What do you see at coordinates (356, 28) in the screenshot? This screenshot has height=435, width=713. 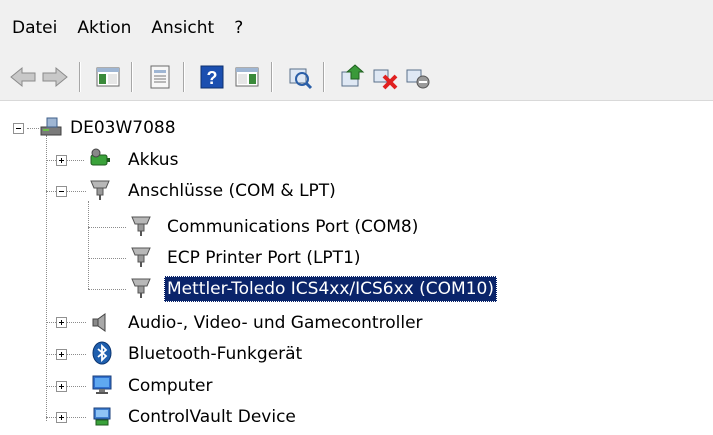 I see `menu-bar: Datei Aktion Ansicht ?` at bounding box center [356, 28].